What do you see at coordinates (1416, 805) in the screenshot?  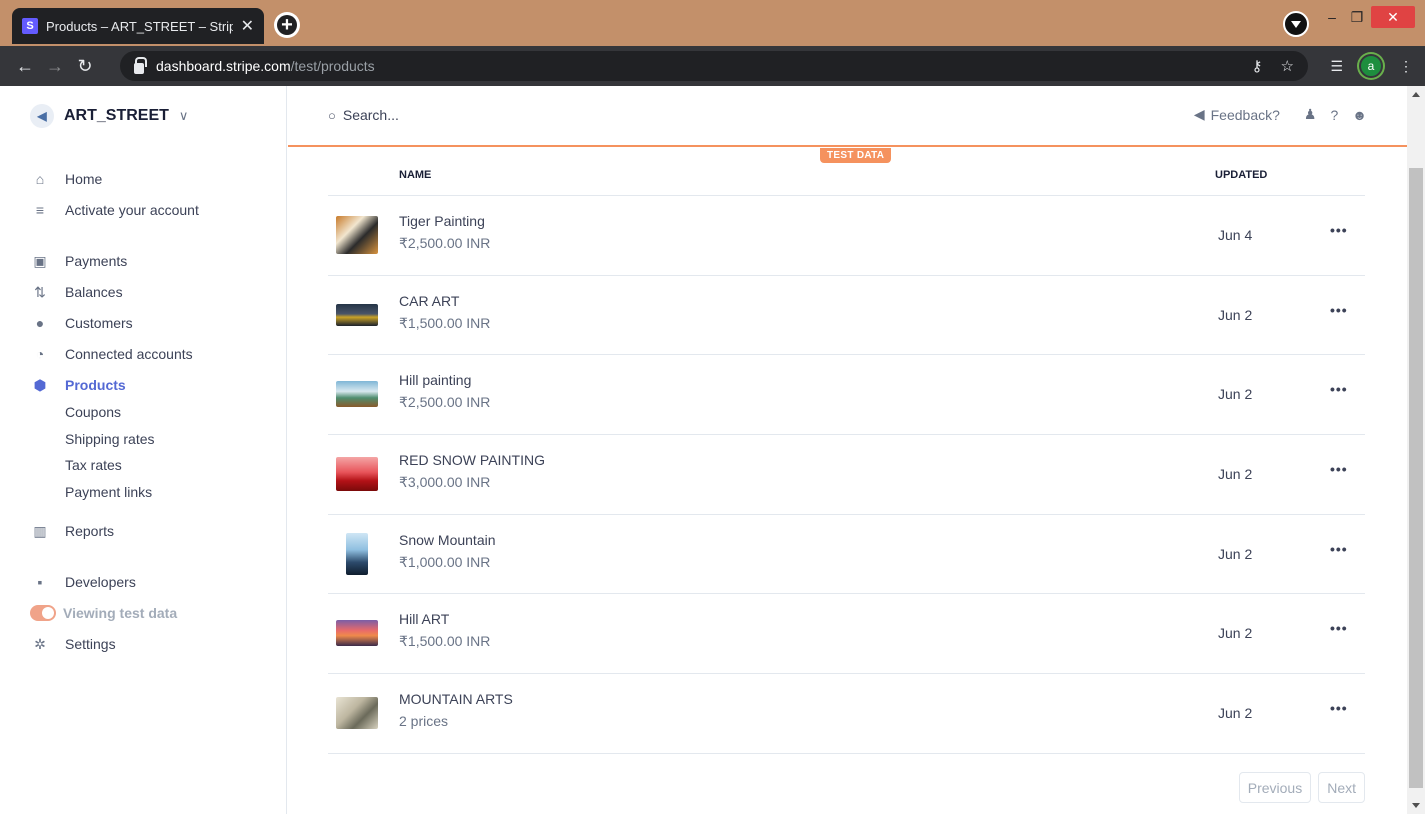 I see `scroll-down-arrow-icon` at bounding box center [1416, 805].